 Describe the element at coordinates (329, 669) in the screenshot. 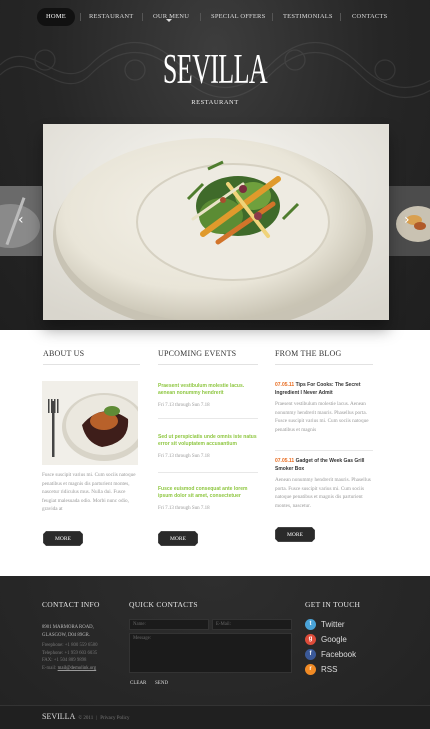

I see `social-label: RSS` at that location.